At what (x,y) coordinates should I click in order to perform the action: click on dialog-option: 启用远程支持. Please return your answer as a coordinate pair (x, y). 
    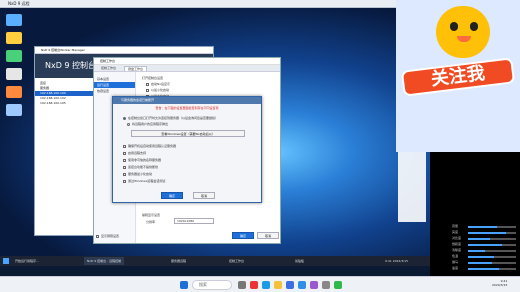
    Looking at the image, I should click on (134, 153).